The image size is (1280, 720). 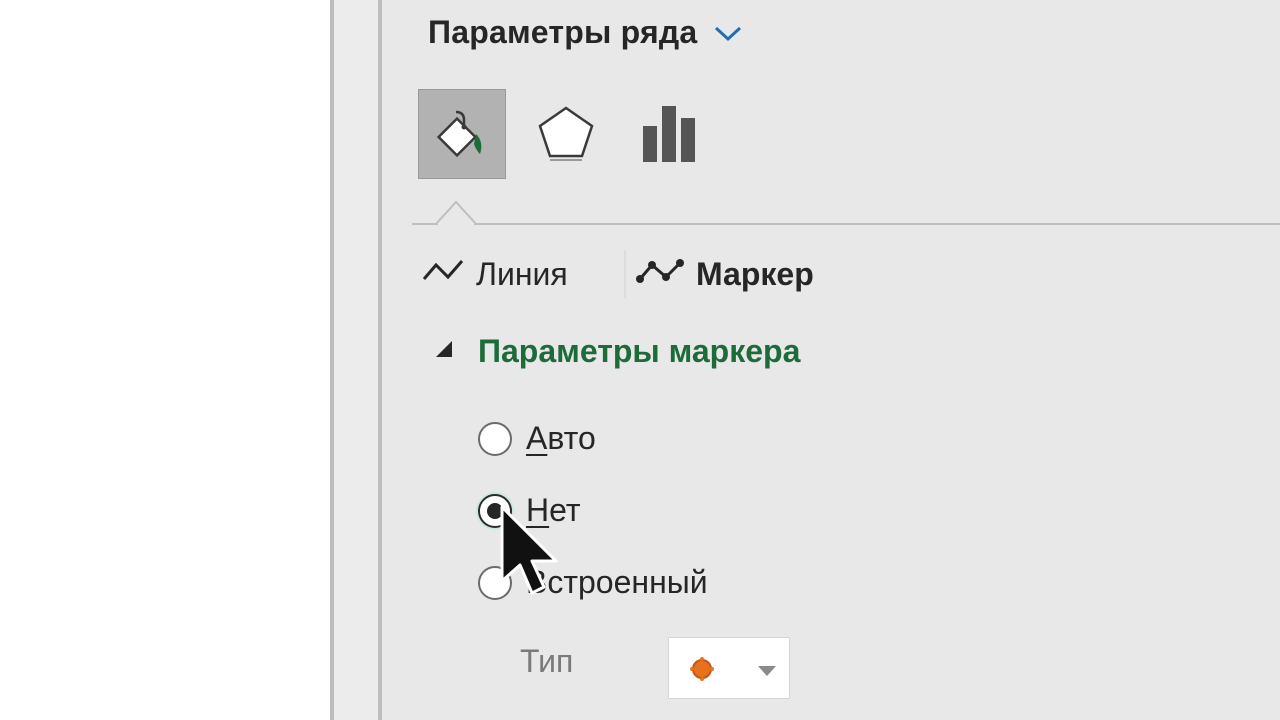 I want to click on line-icon, so click(x=444, y=274).